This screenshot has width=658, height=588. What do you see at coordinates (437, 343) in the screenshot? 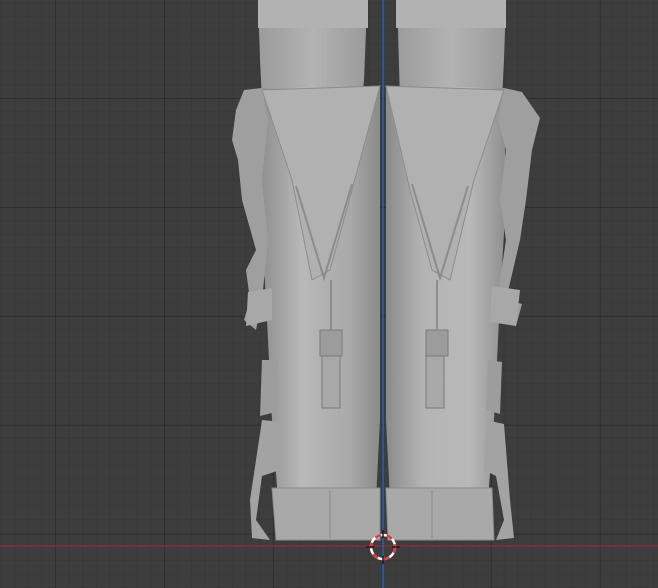
I see `right-zipper-slider` at bounding box center [437, 343].